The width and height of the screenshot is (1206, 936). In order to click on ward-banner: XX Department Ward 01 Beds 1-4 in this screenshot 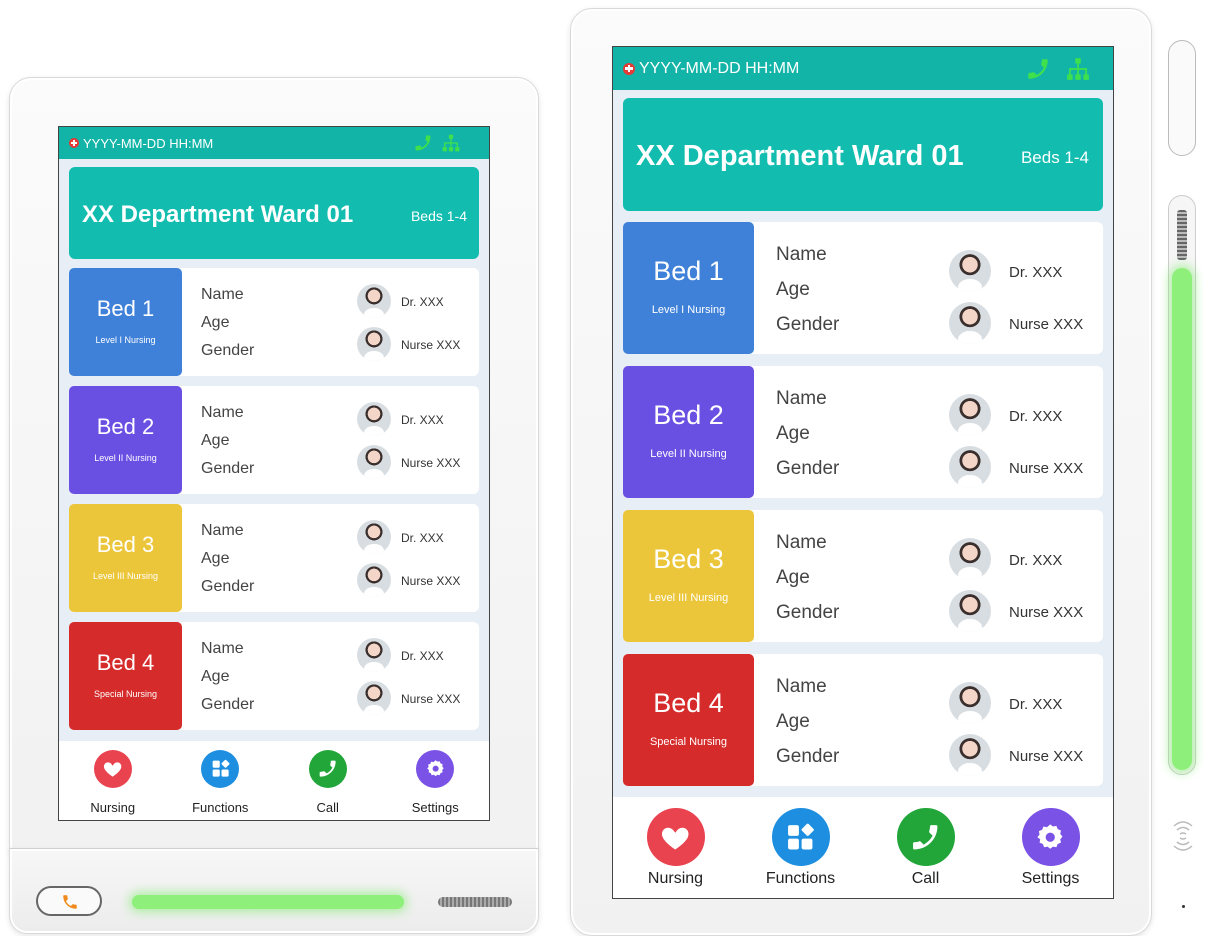, I will do `click(863, 154)`.